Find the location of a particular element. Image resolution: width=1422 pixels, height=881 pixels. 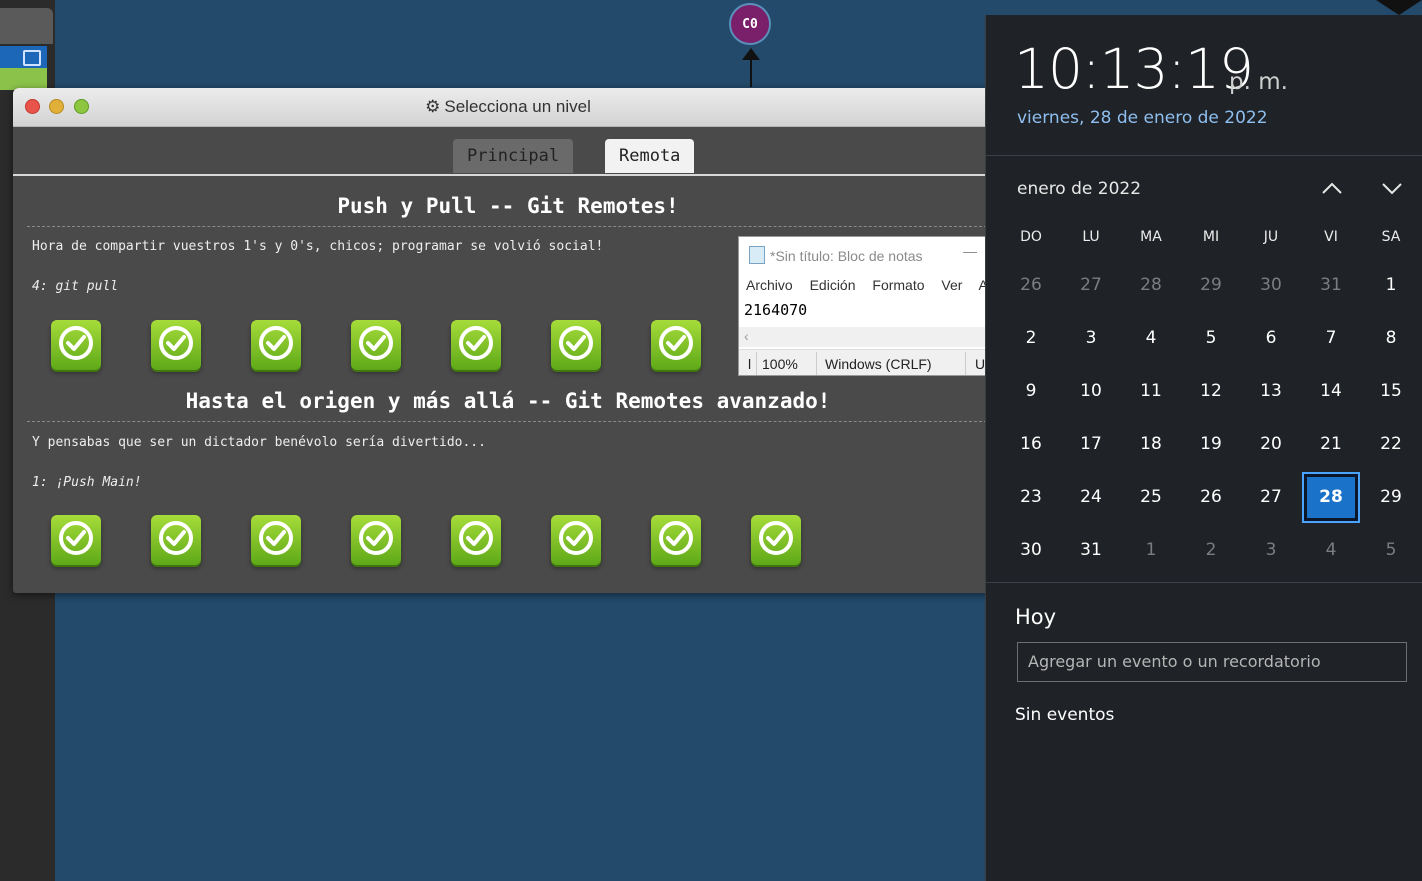

add-event-input: Agregar un evento o un recordatorio is located at coordinates (1212, 662).